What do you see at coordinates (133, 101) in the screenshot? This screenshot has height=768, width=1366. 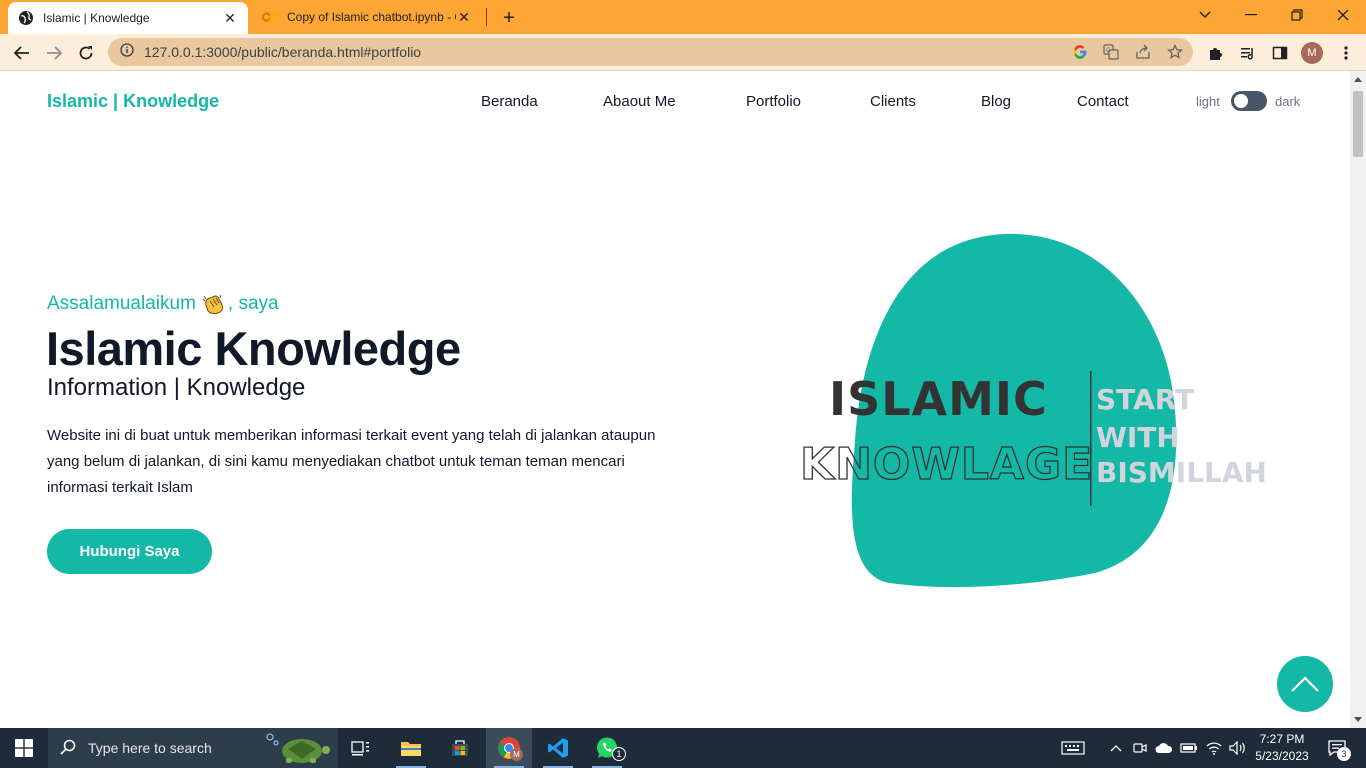 I see `site-brand: Islamic | Knowledge` at bounding box center [133, 101].